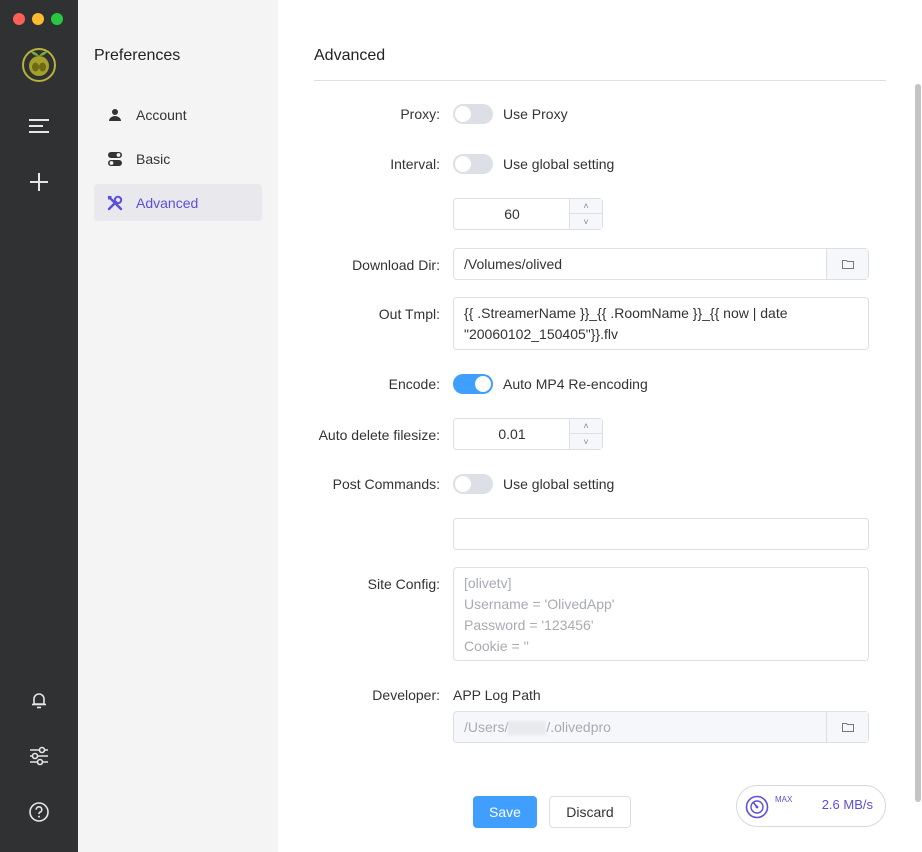 The height and width of the screenshot is (852, 922). What do you see at coordinates (386, 484) in the screenshot?
I see `post-commands-label: Post Commands:` at bounding box center [386, 484].